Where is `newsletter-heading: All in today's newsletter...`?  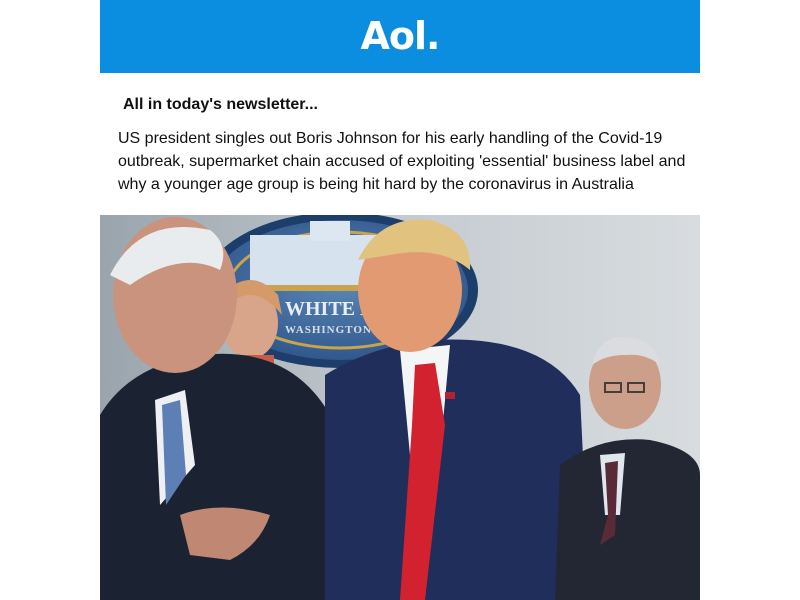
newsletter-heading: All in today's newsletter... is located at coordinates (220, 104).